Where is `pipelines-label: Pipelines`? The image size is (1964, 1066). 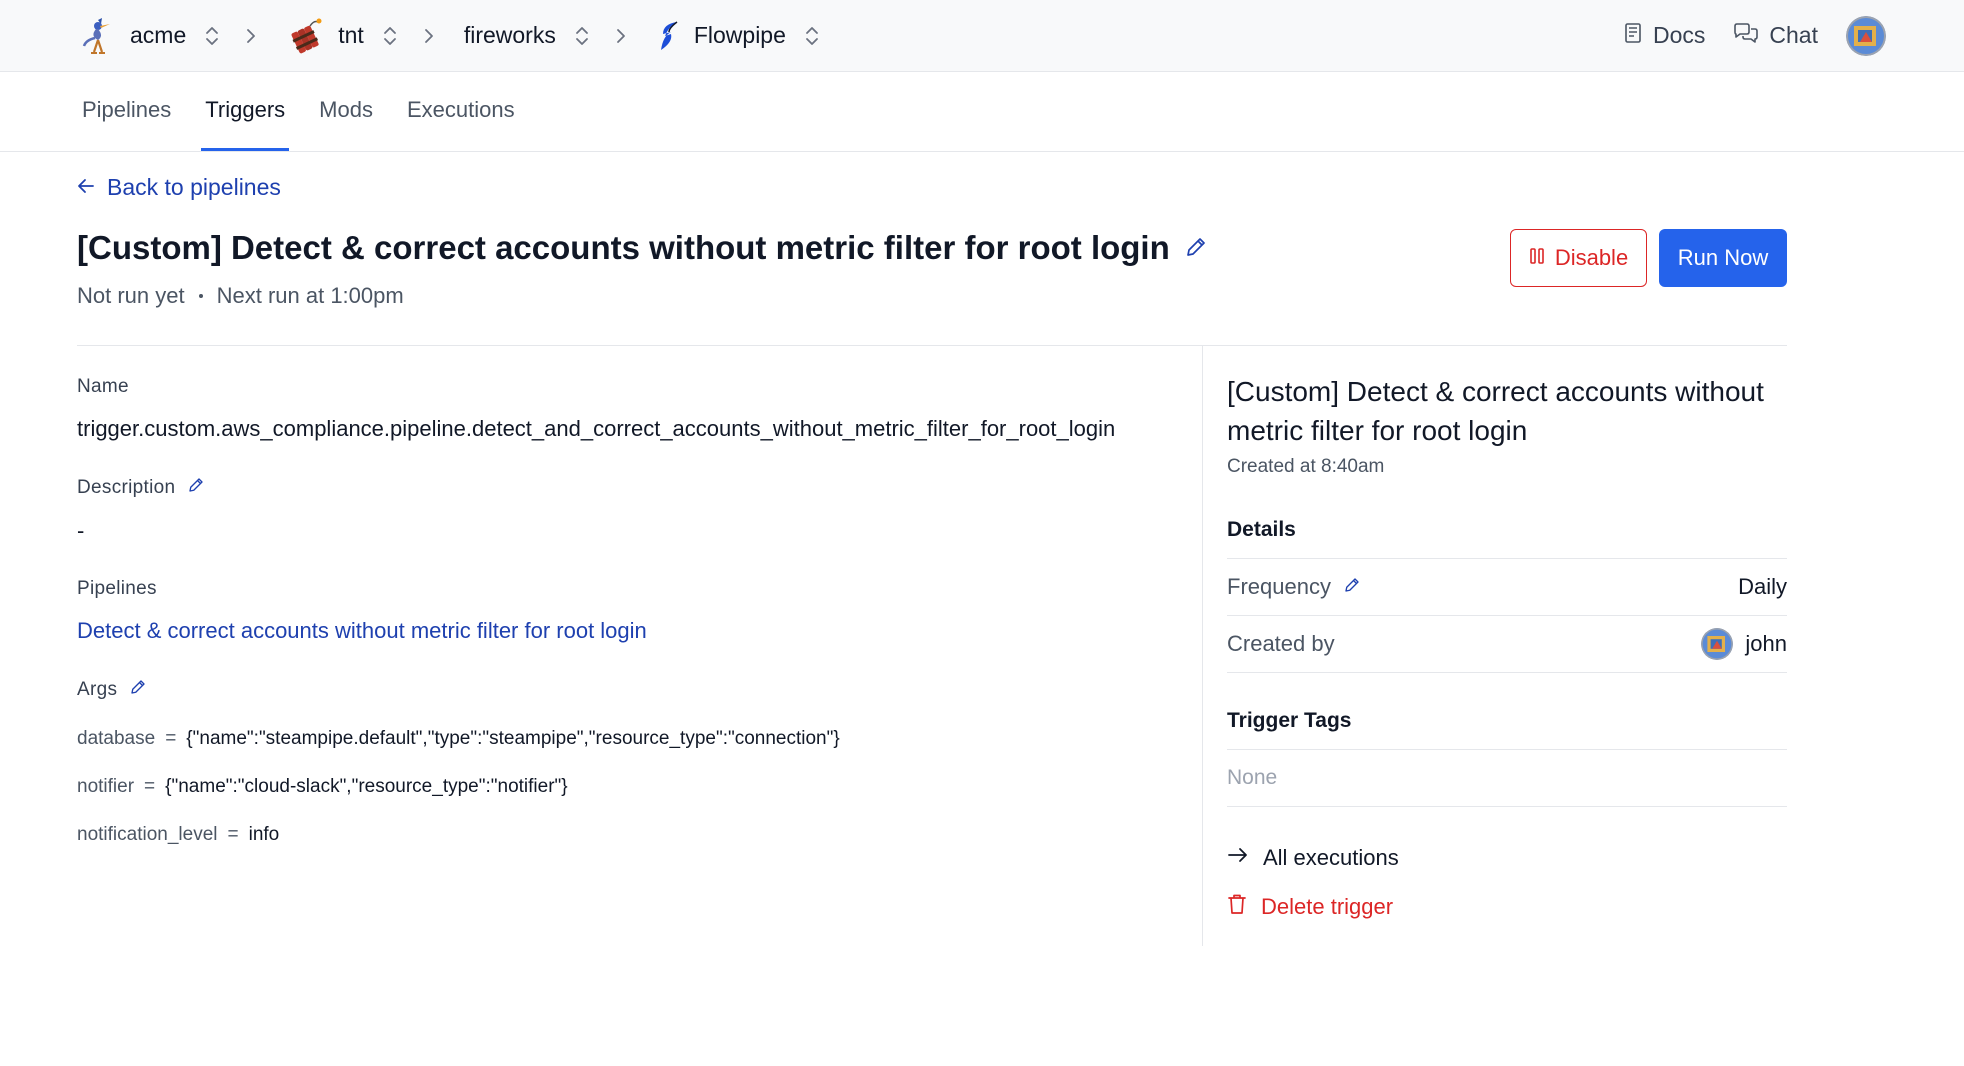 pipelines-label: Pipelines is located at coordinates (117, 588).